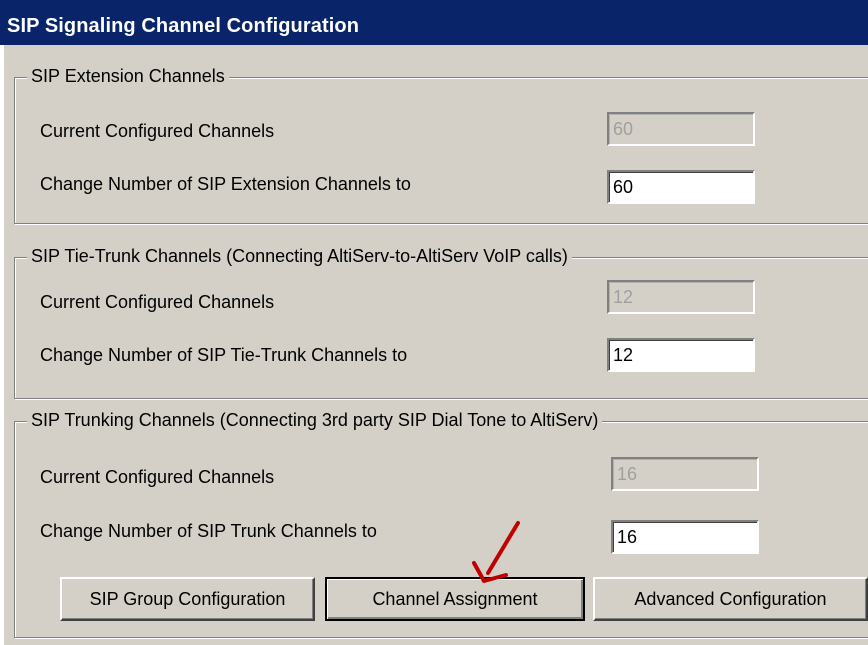  What do you see at coordinates (157, 131) in the screenshot?
I see `extension-current-label: Current Configured Channels` at bounding box center [157, 131].